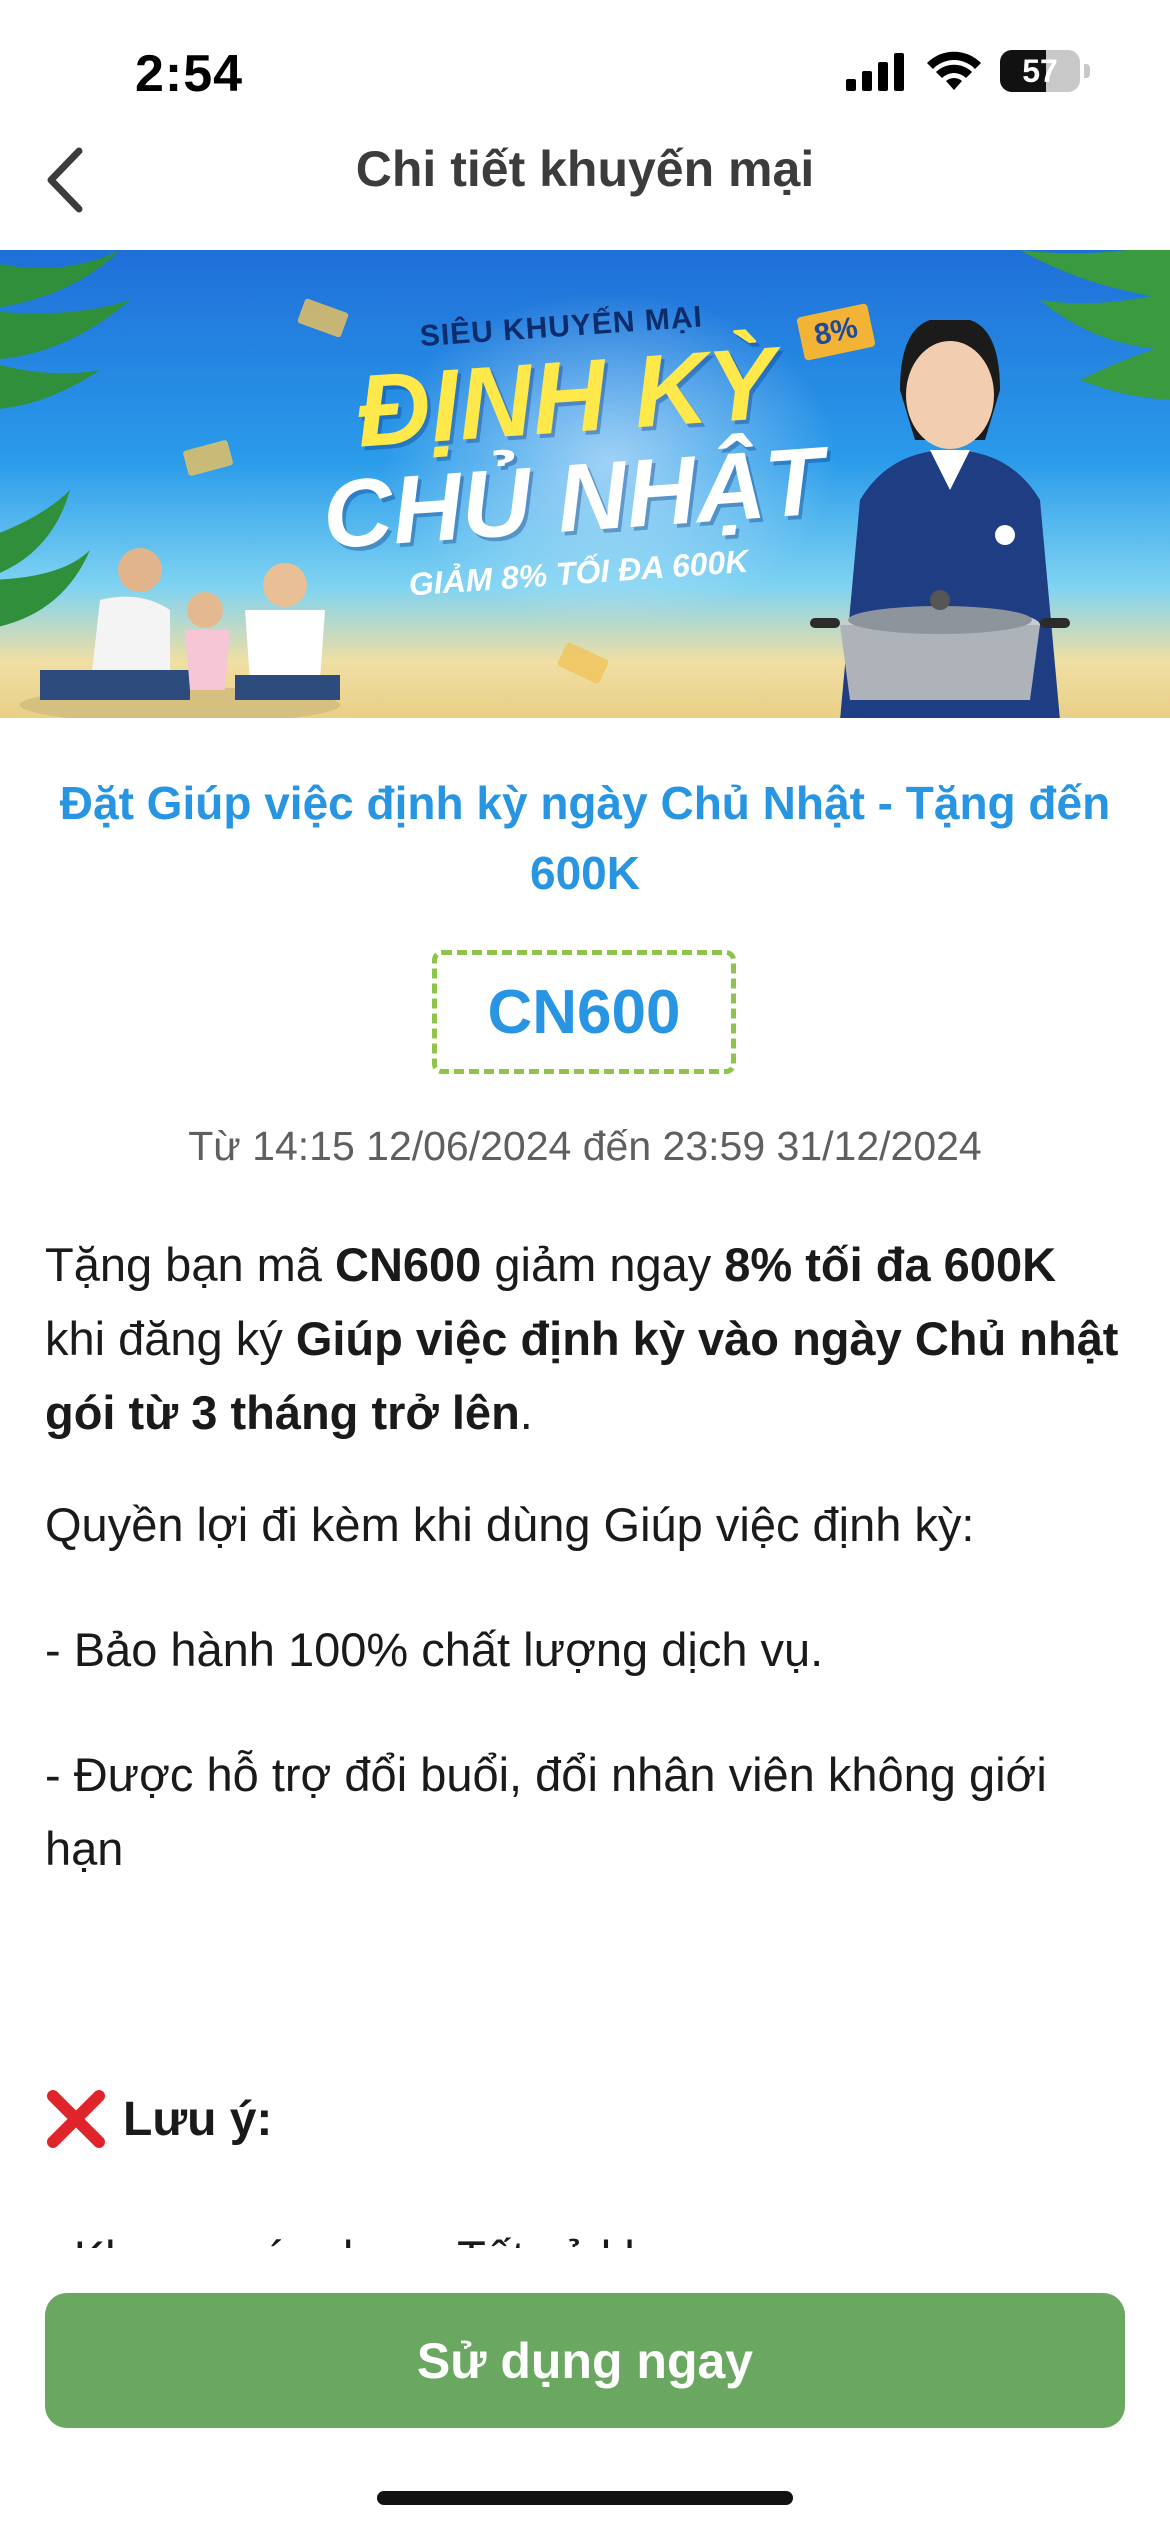 The image size is (1170, 2532). What do you see at coordinates (189, 74) in the screenshot?
I see `status-time: 2:54` at bounding box center [189, 74].